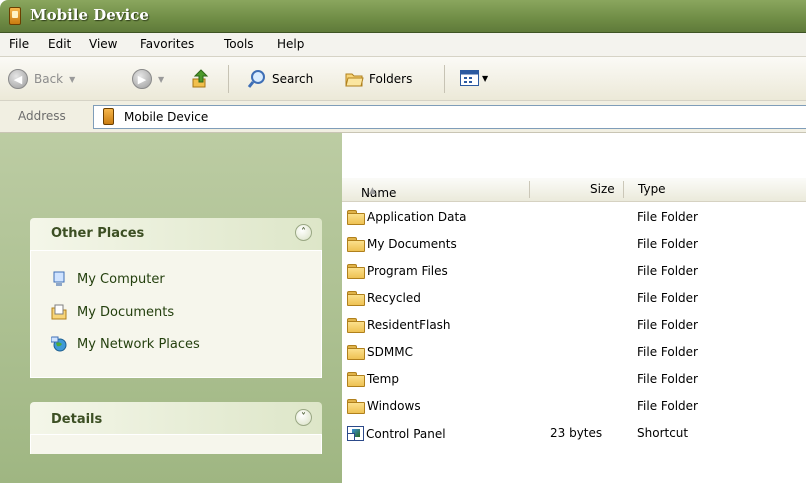 The width and height of the screenshot is (806, 483). I want to click on window-title: Mobile Device, so click(89, 15).